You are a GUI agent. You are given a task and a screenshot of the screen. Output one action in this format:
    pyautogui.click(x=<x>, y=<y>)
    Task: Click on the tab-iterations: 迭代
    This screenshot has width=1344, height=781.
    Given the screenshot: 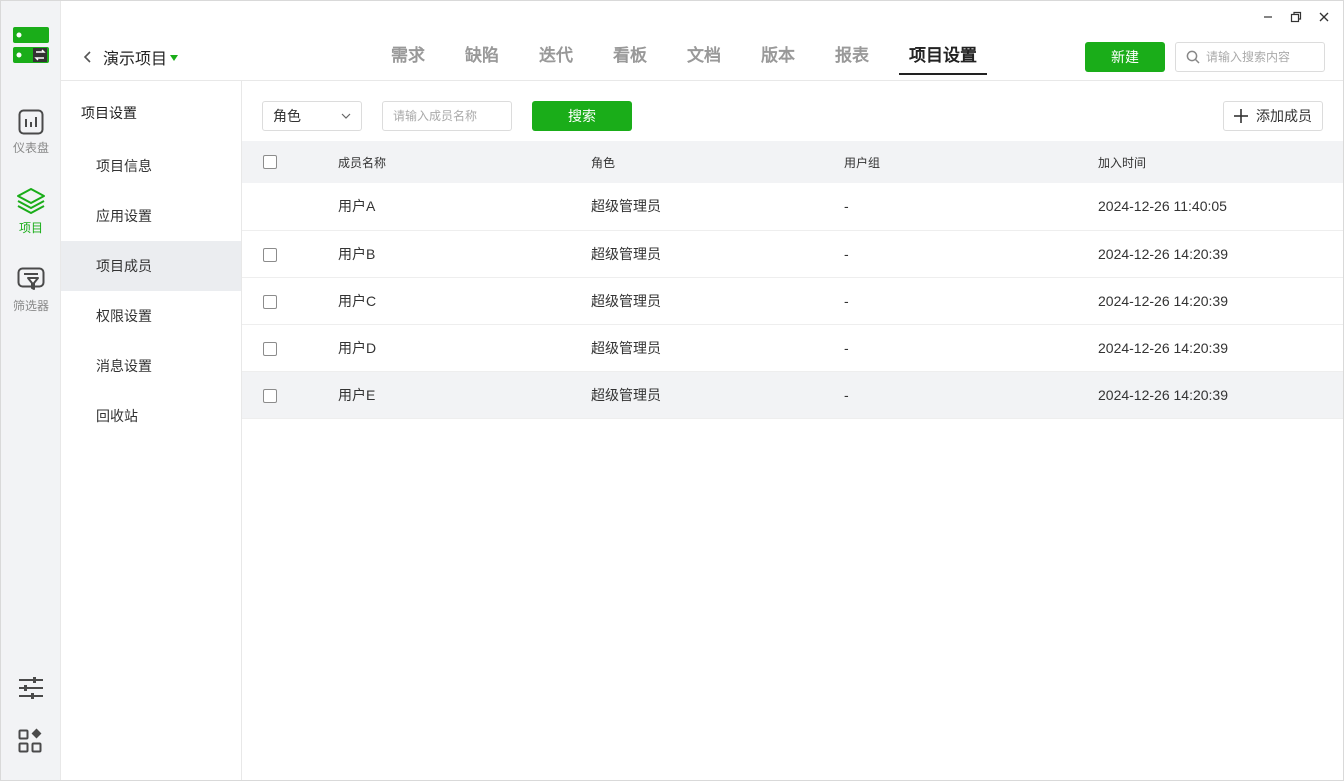 What is the action you would take?
    pyautogui.click(x=556, y=57)
    